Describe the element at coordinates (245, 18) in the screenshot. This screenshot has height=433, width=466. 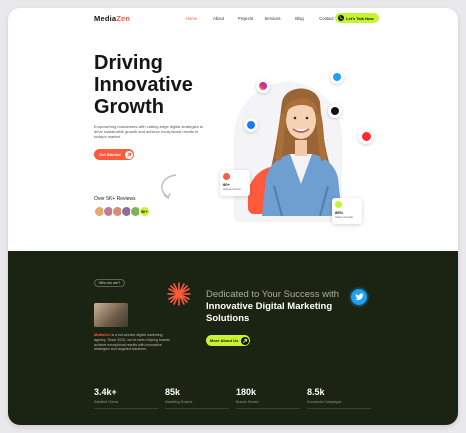
I see `nav-link-projects: Projects` at that location.